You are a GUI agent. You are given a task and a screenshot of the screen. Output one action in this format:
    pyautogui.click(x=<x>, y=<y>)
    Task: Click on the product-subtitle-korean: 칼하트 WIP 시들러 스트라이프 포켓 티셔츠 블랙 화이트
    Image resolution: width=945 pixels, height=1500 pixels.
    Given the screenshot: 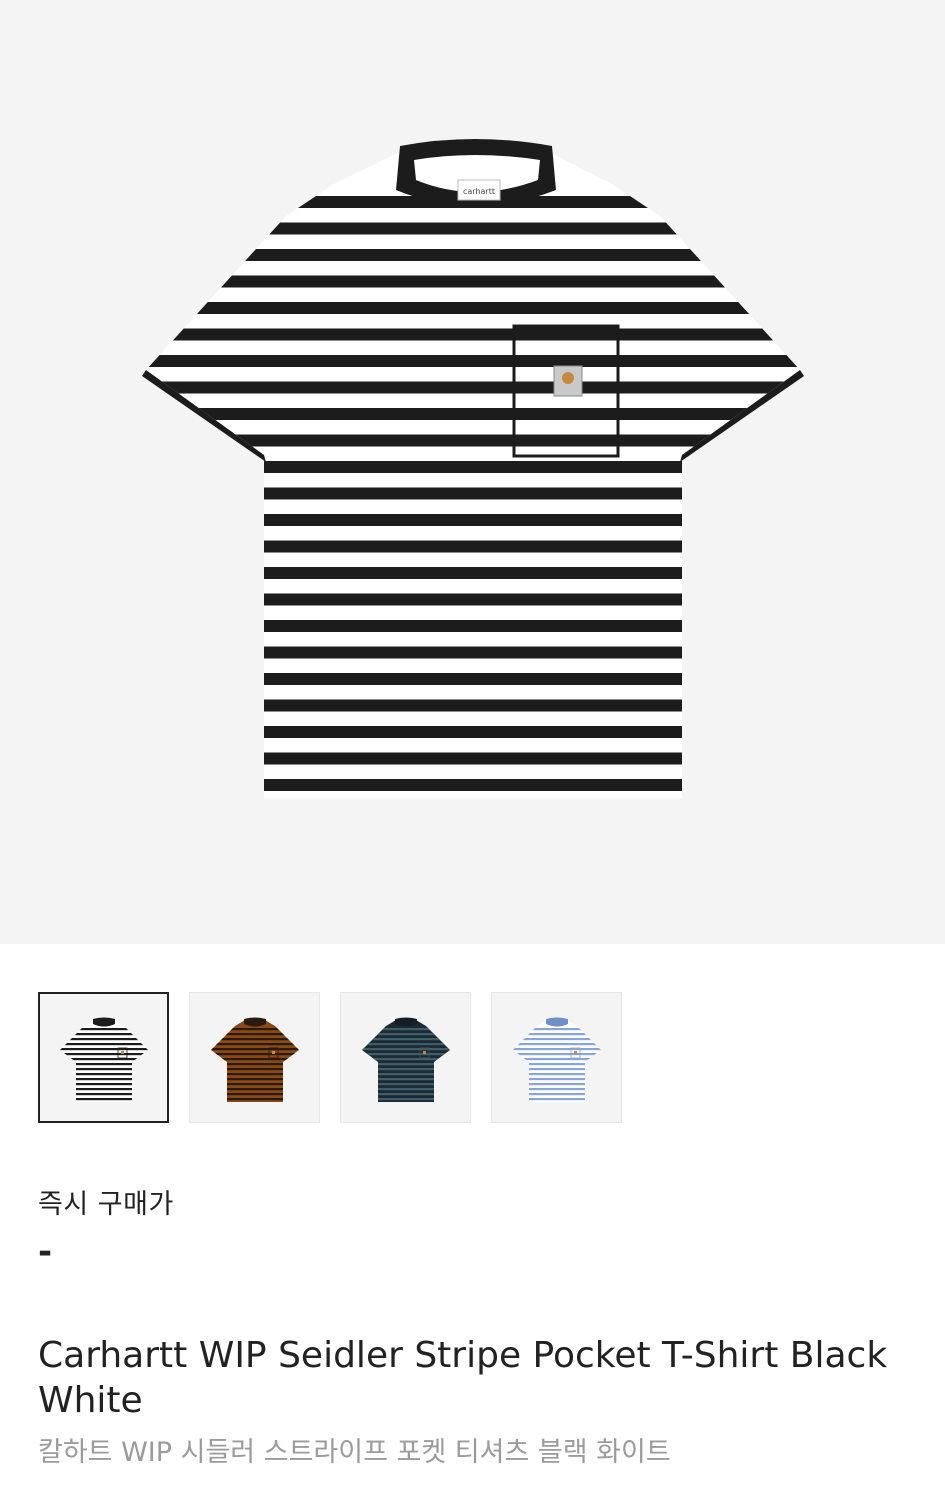 What is the action you would take?
    pyautogui.click(x=354, y=1452)
    